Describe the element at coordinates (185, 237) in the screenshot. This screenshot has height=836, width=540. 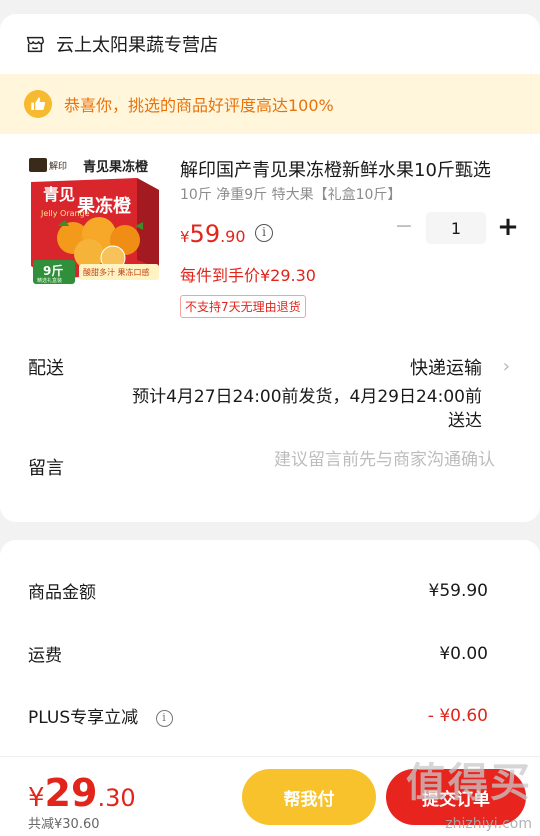
I see `price-currency: ¥` at that location.